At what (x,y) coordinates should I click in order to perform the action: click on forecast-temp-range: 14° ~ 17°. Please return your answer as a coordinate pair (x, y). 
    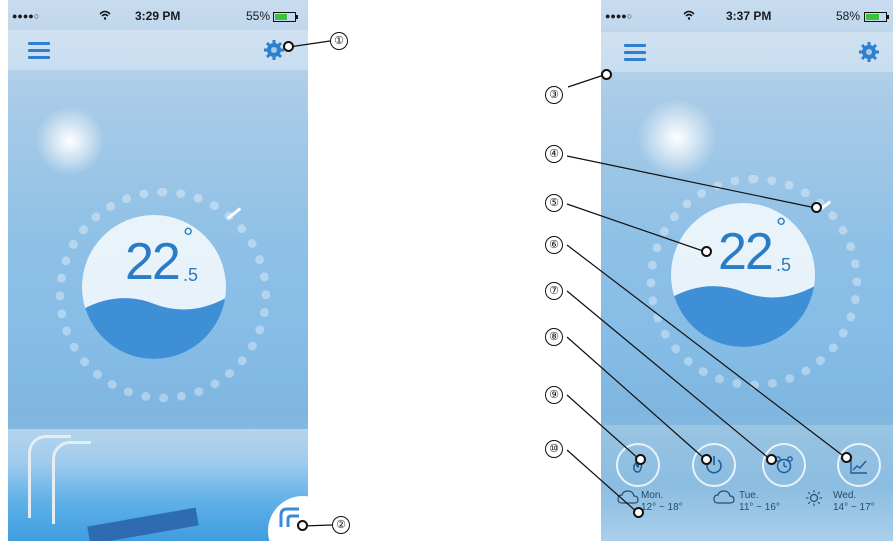
    Looking at the image, I should click on (854, 507).